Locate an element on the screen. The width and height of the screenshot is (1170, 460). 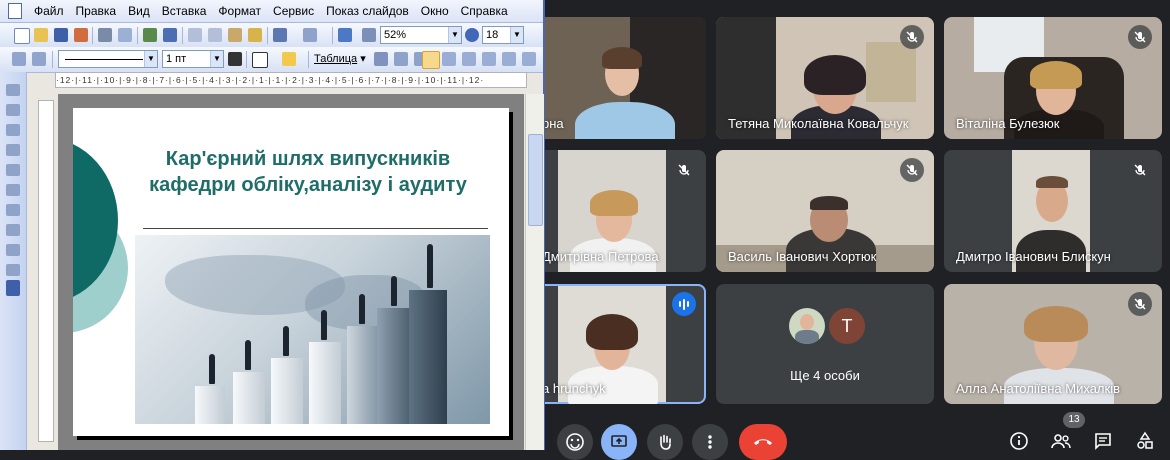
new-document-icon is located at coordinates (22, 36).